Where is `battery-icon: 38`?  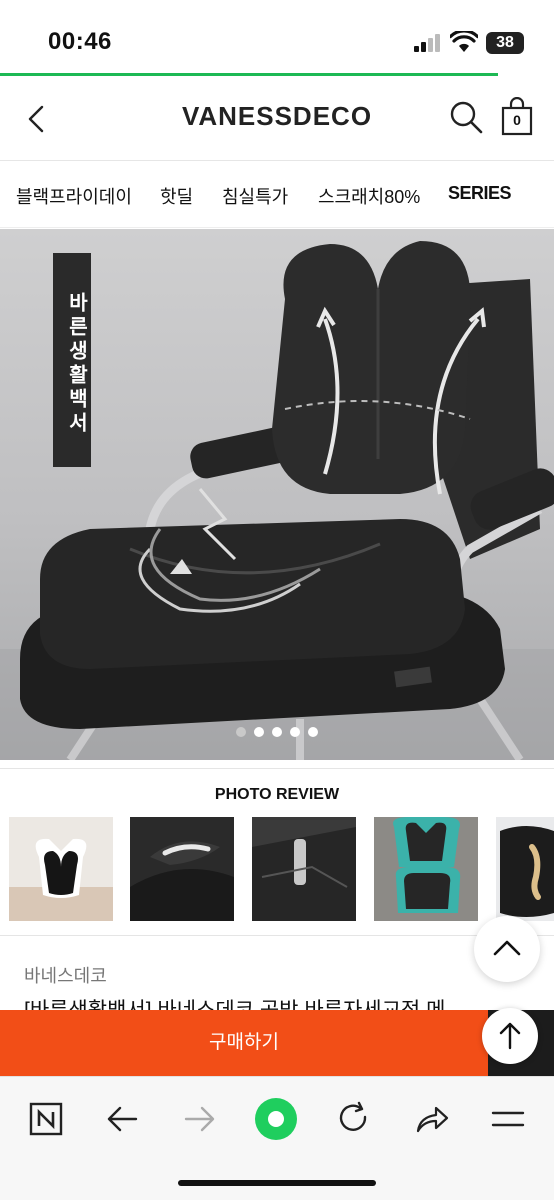
battery-icon: 38 is located at coordinates (505, 43).